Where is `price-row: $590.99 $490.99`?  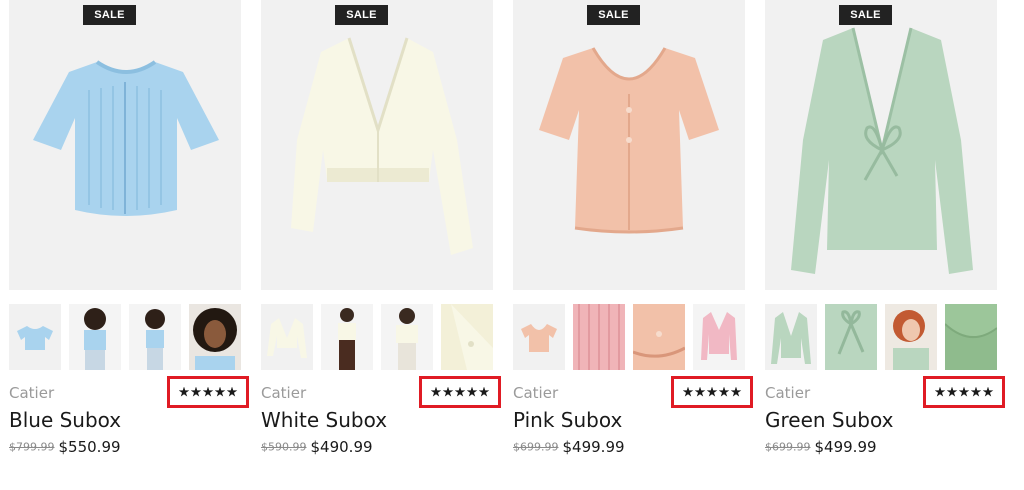 price-row: $590.99 $490.99 is located at coordinates (317, 447).